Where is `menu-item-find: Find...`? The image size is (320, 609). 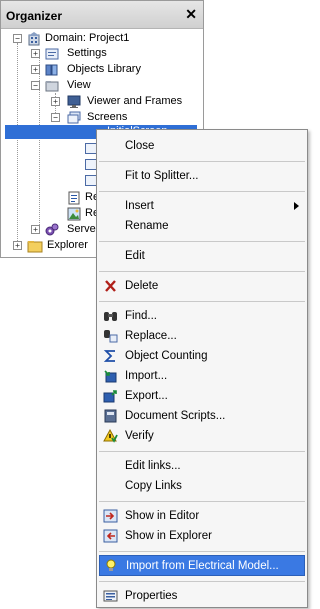 menu-item-find: Find... is located at coordinates (202, 316).